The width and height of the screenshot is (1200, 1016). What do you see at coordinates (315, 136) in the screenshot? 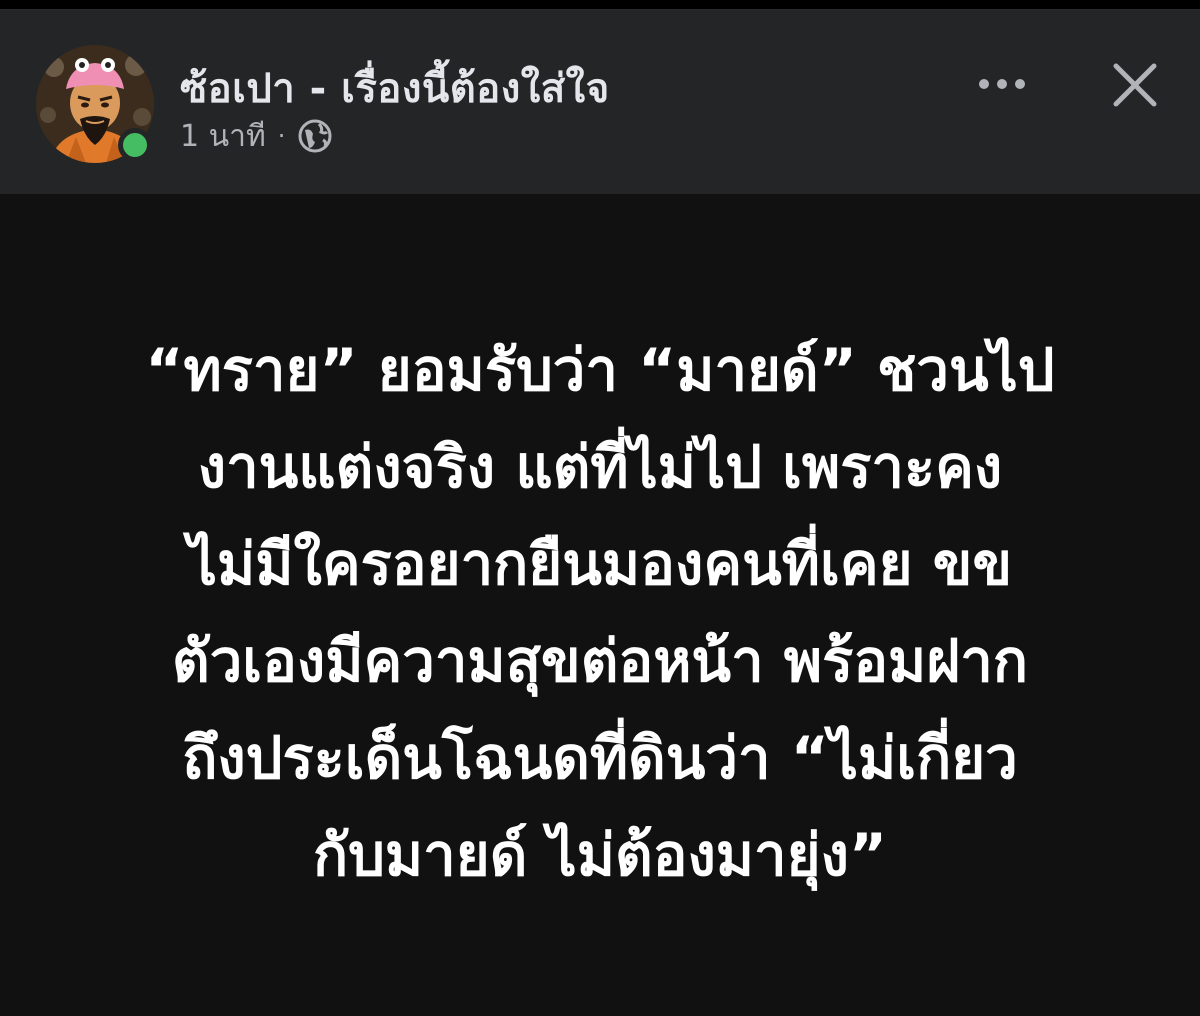
I see `globe-icon` at bounding box center [315, 136].